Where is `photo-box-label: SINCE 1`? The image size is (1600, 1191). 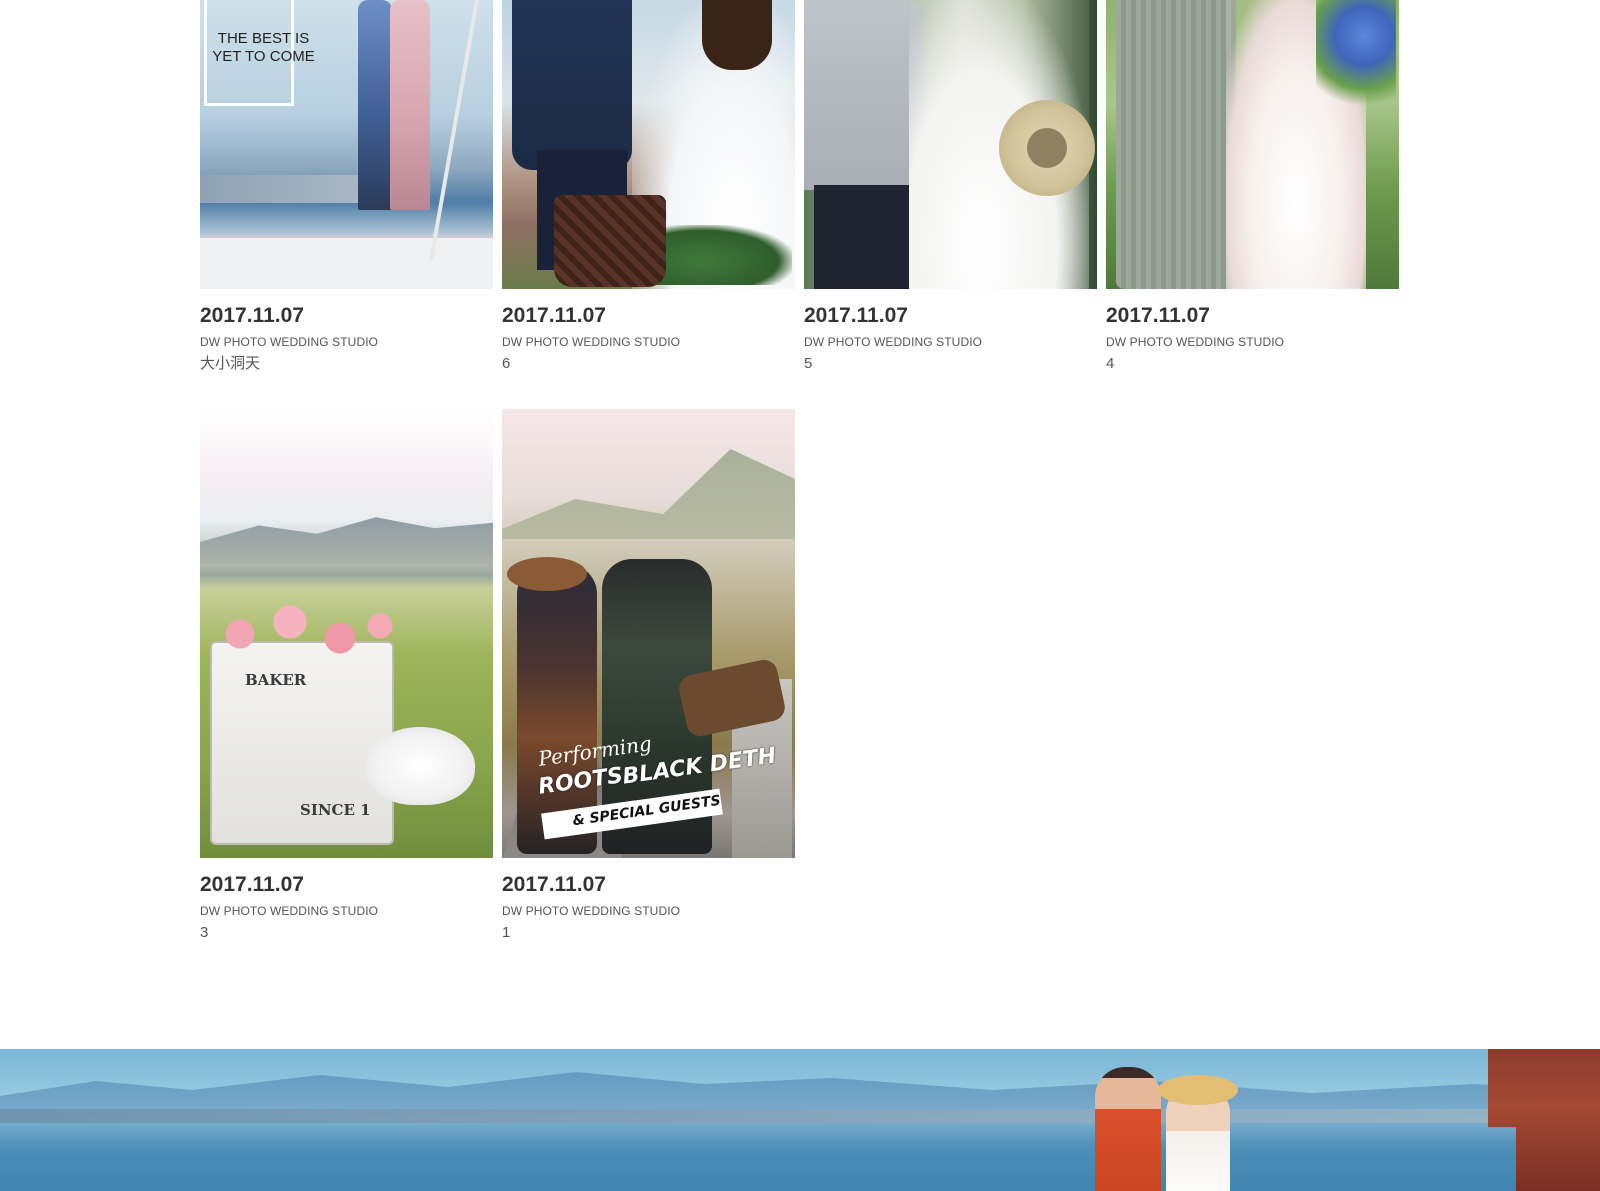 photo-box-label: SINCE 1 is located at coordinates (335, 810).